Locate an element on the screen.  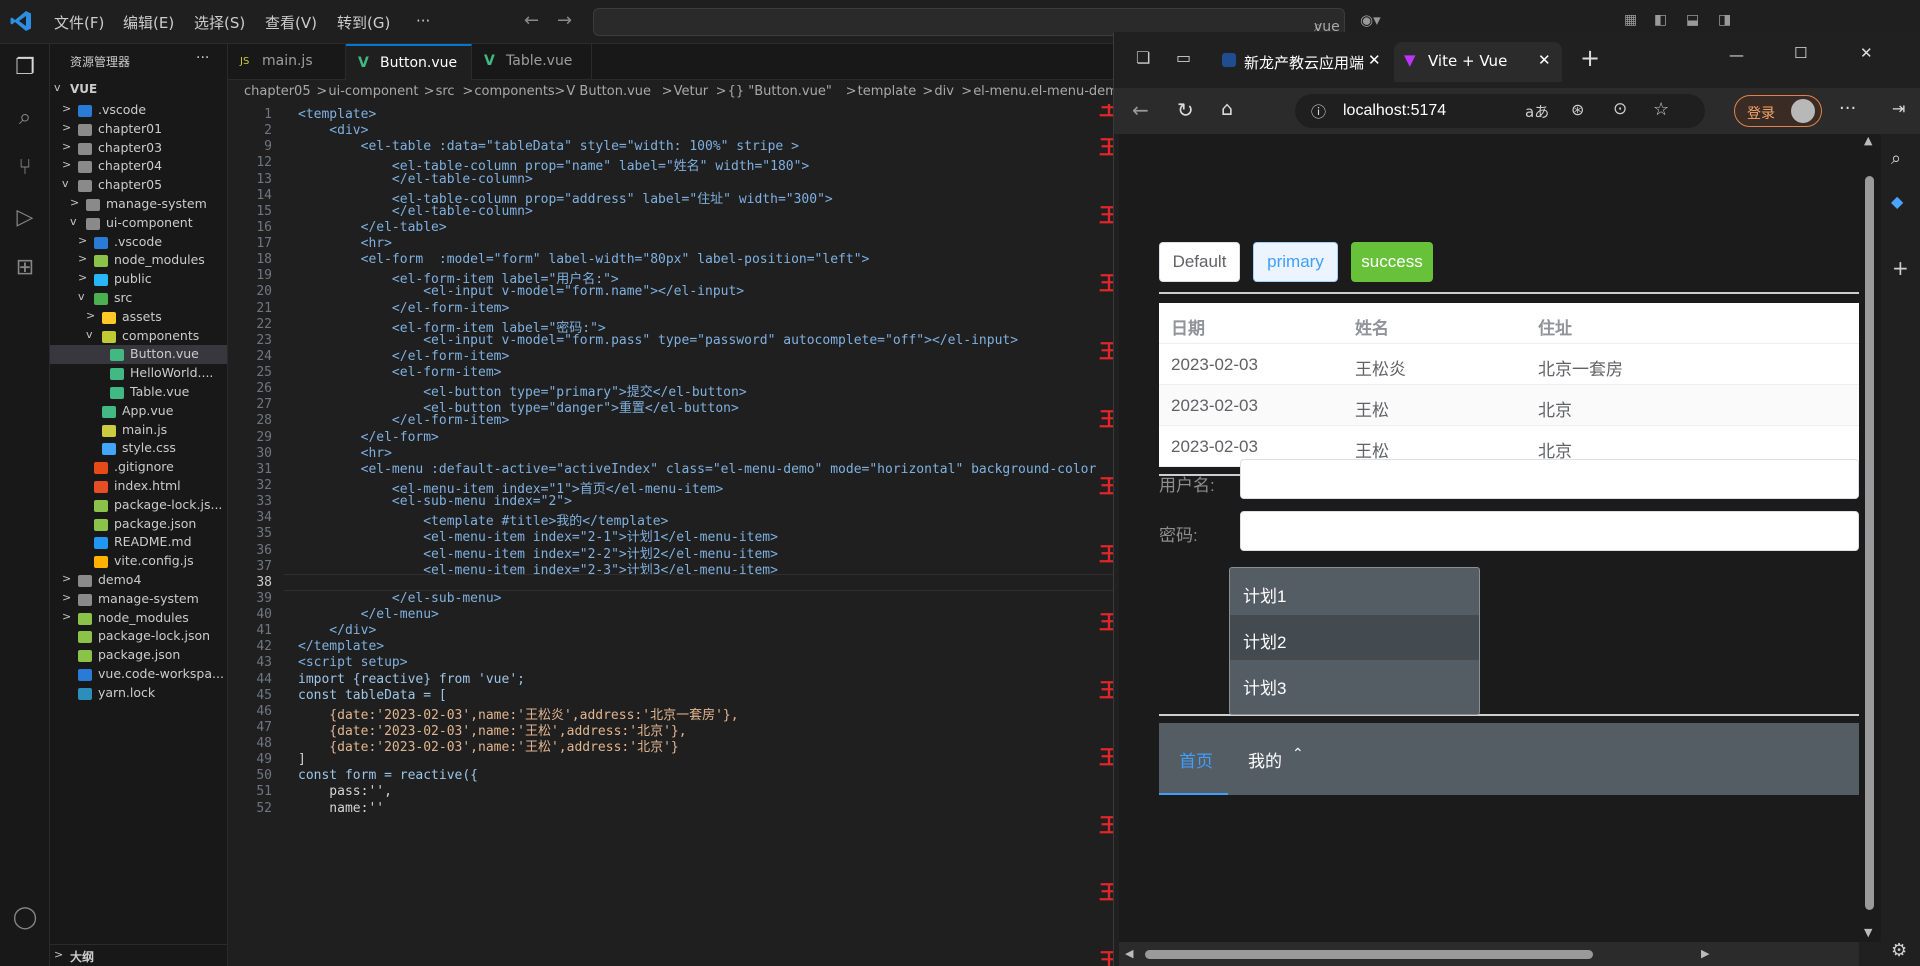
scroll-right-icon: ▶ is located at coordinates (1705, 953).